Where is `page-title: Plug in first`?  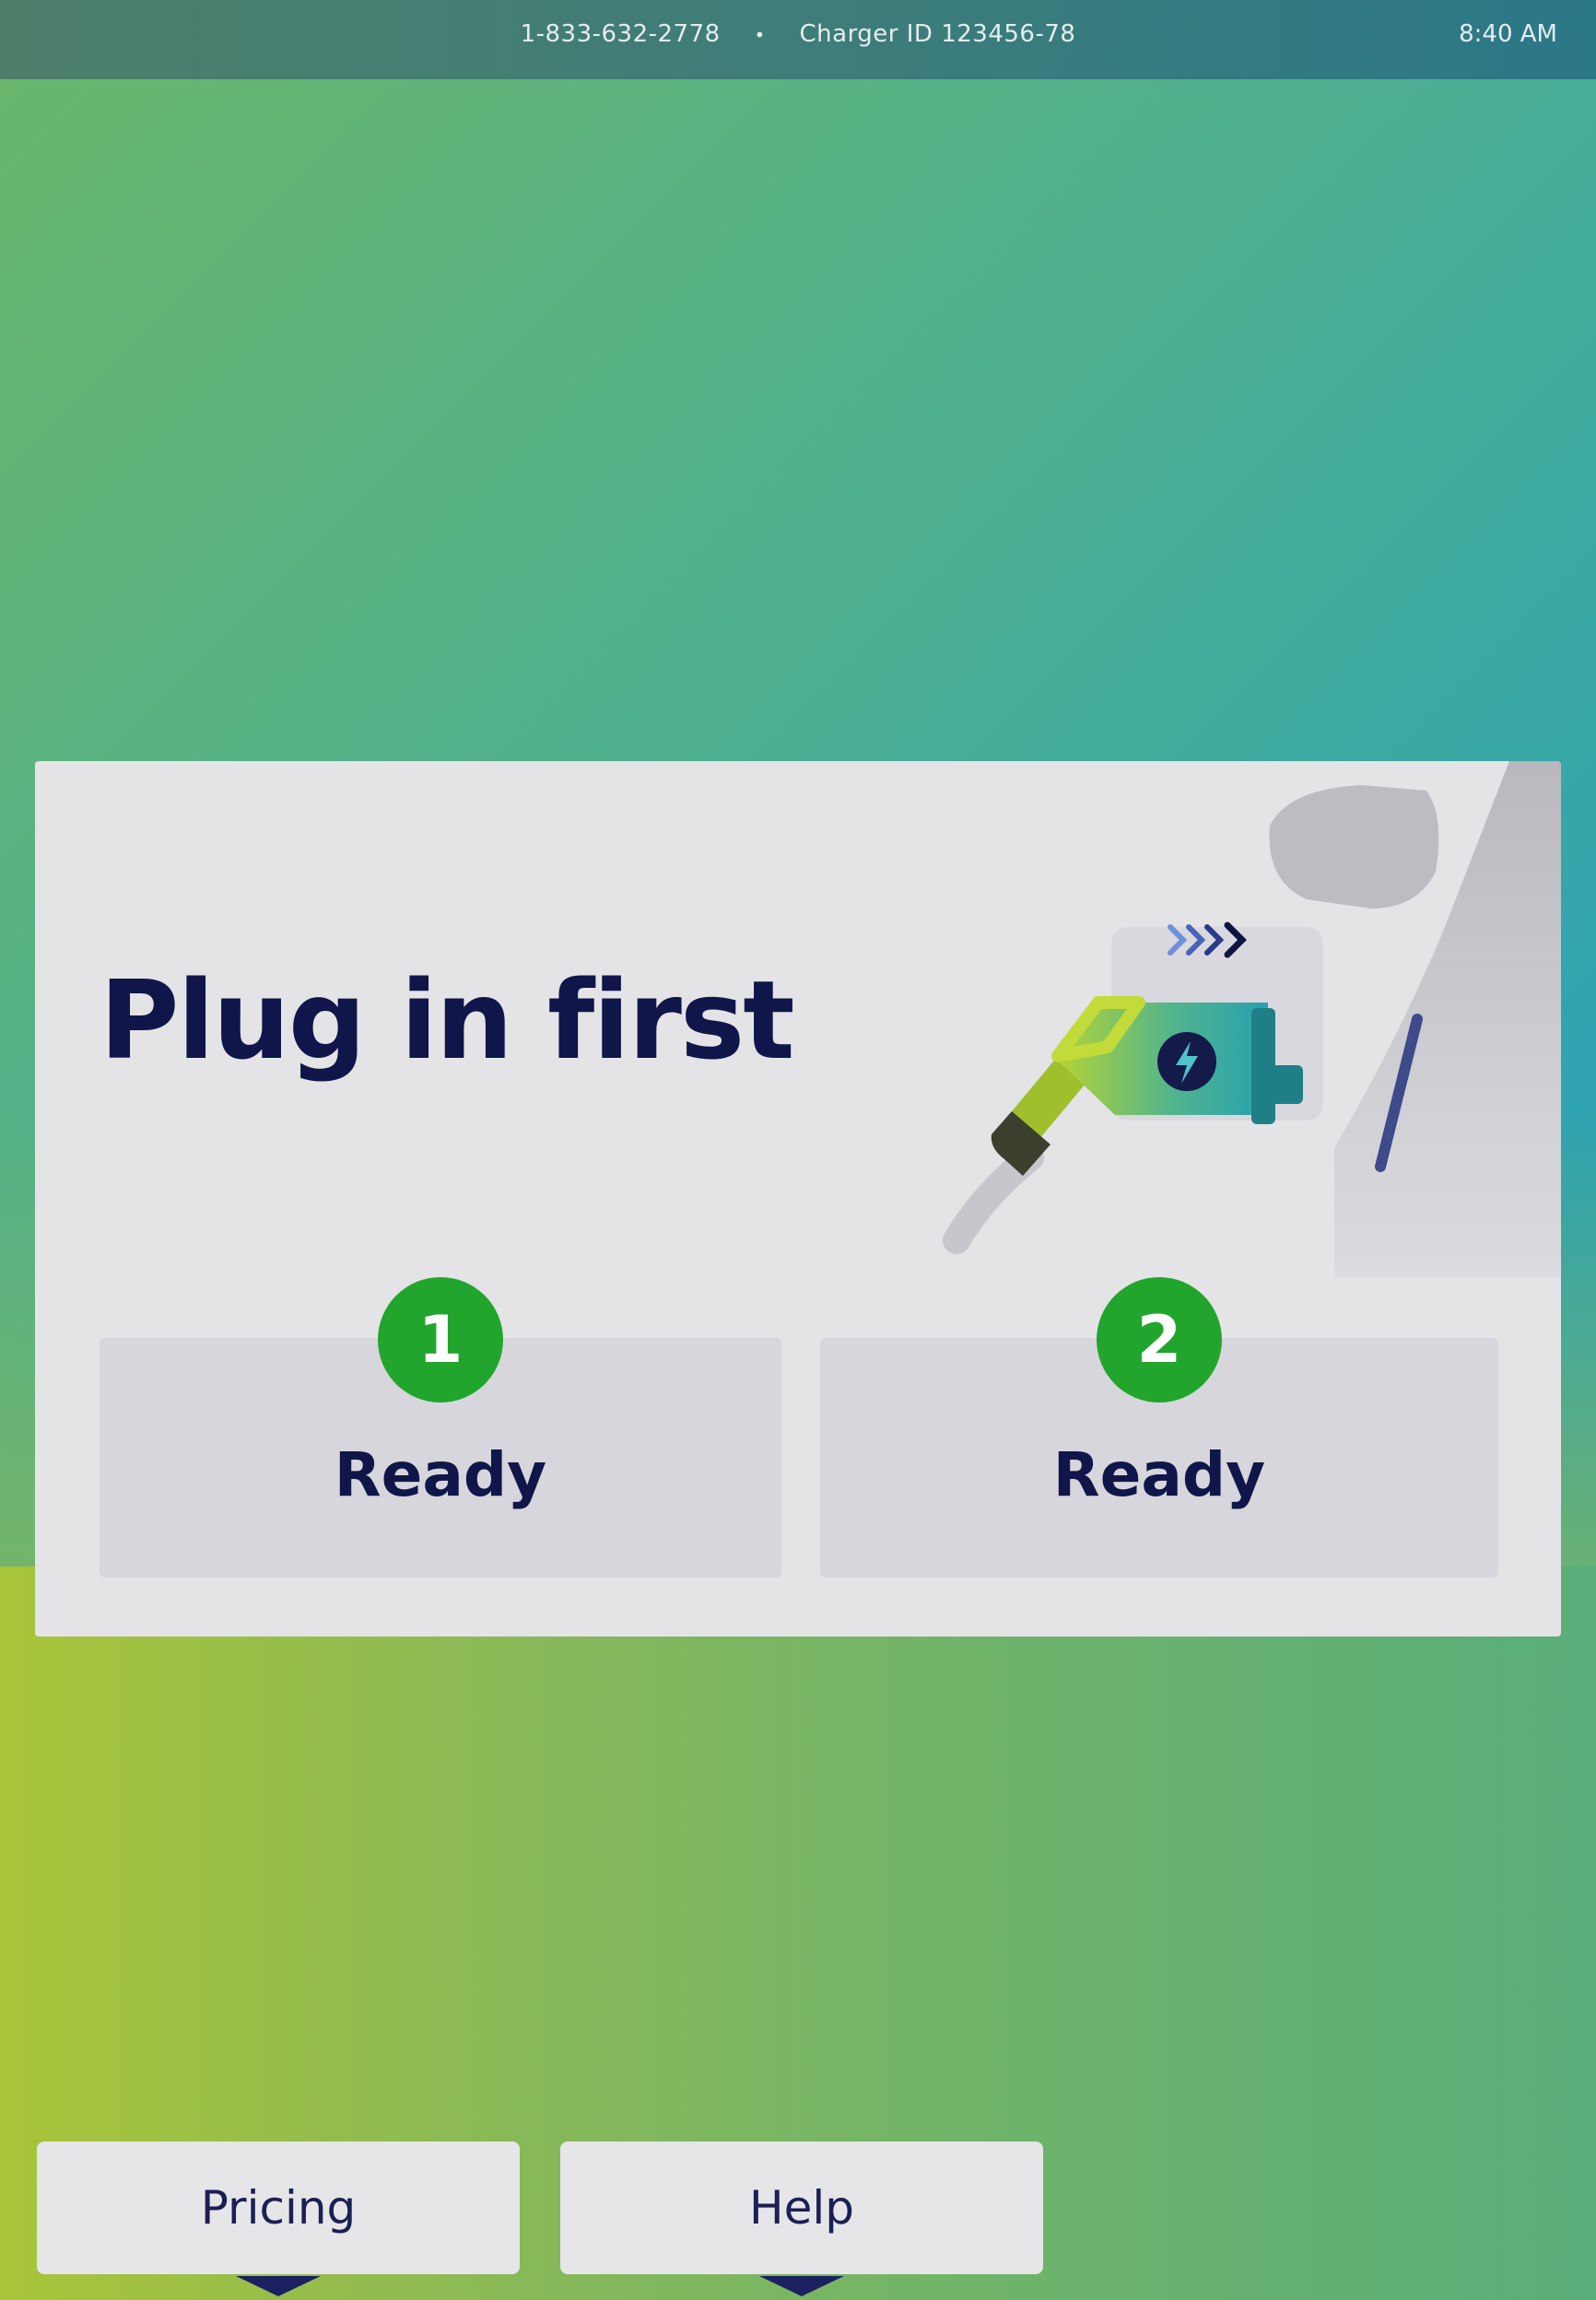
page-title: Plug in first is located at coordinates (448, 1020).